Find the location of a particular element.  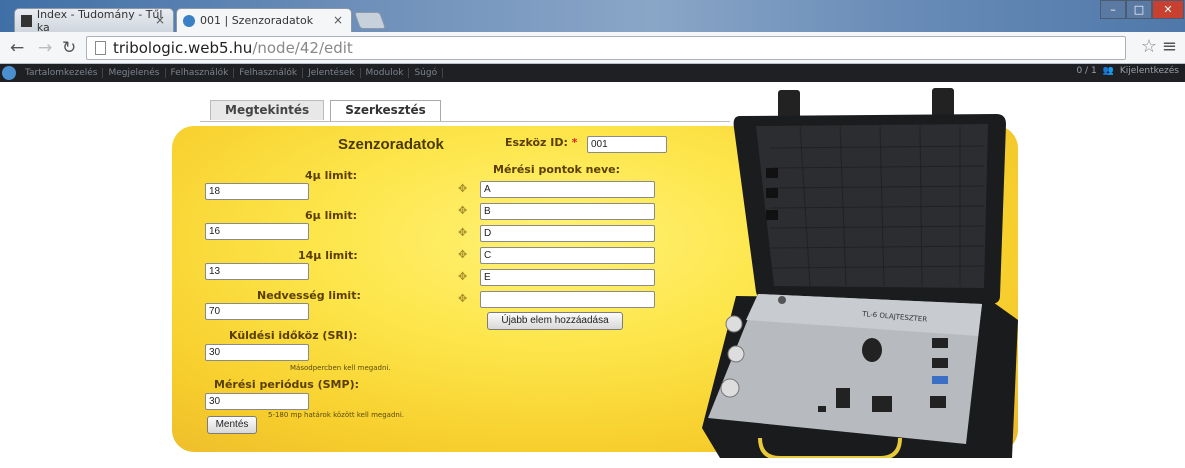

form-title: Szenzoradatok is located at coordinates (391, 144).